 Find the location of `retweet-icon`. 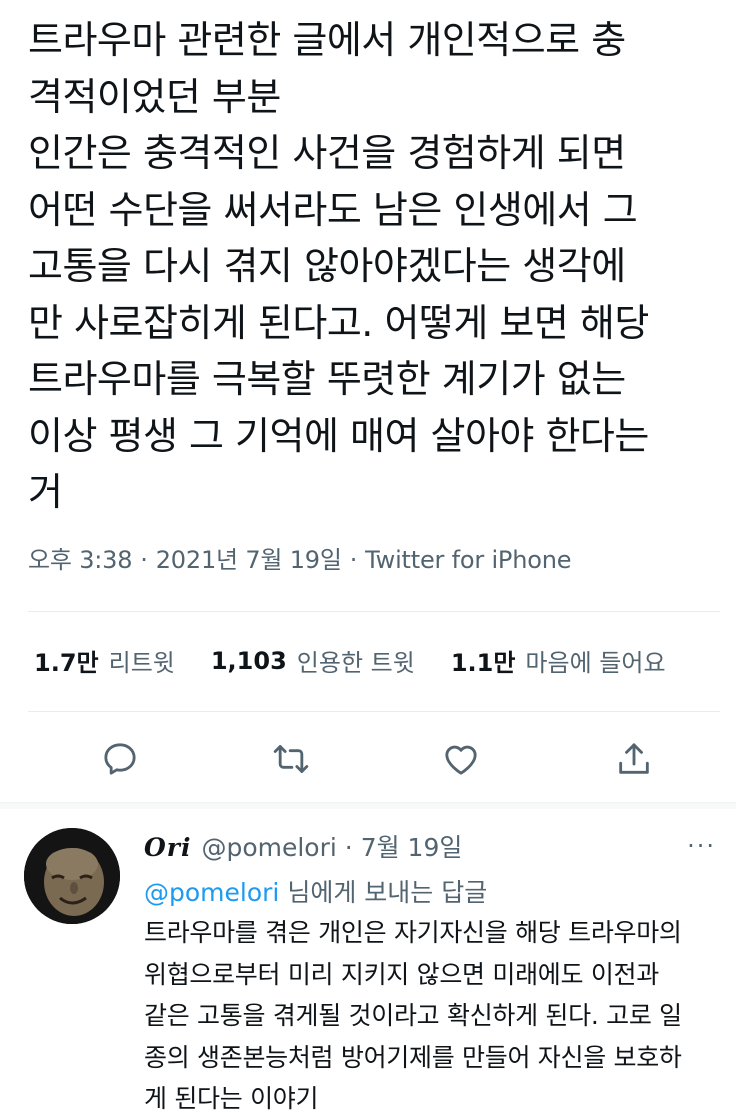

retweet-icon is located at coordinates (291, 759).